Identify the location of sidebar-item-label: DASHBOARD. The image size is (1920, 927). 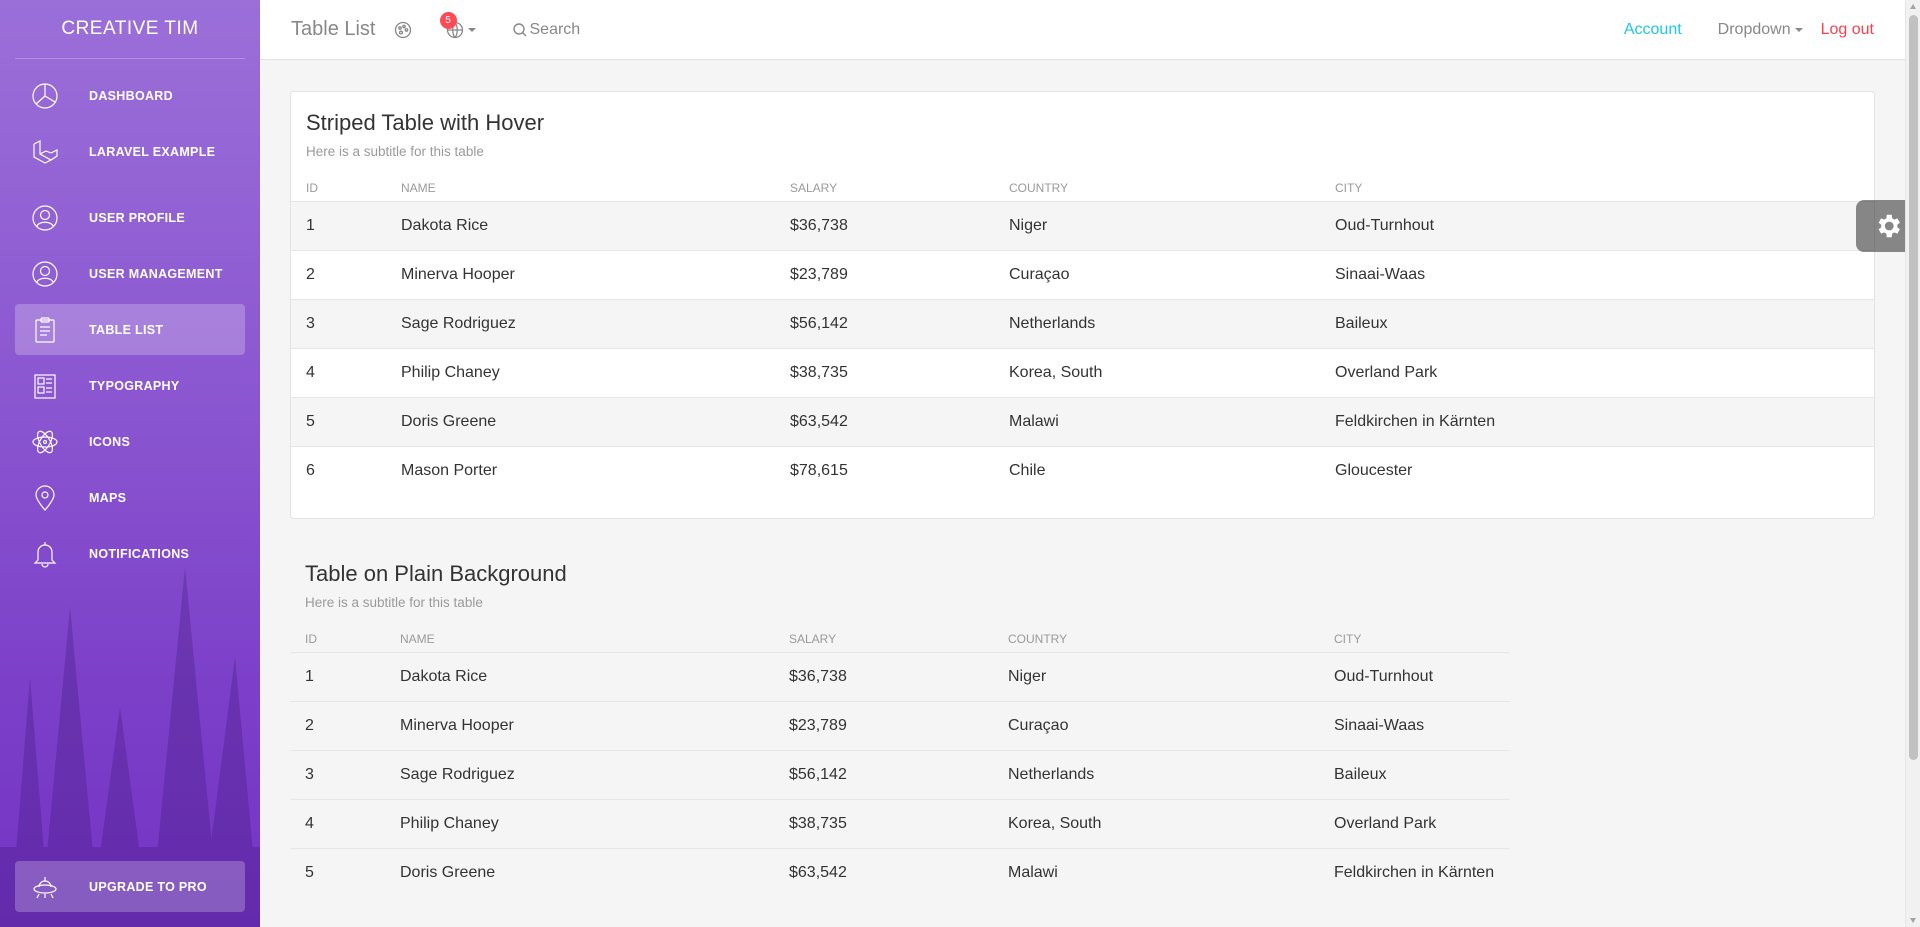
(131, 95).